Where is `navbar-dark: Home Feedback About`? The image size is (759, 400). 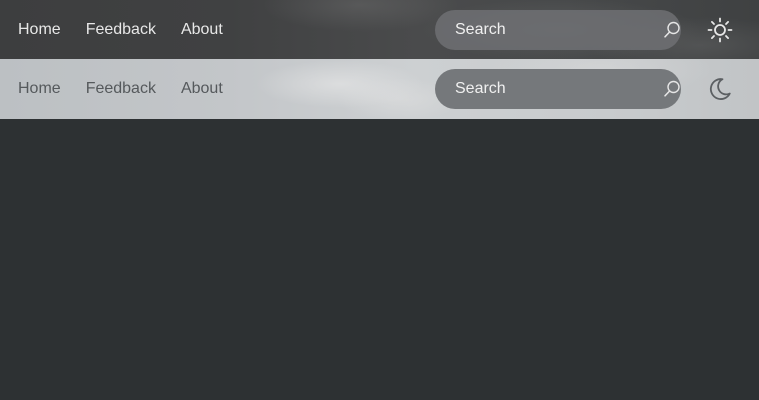 navbar-dark: Home Feedback About is located at coordinates (379, 29).